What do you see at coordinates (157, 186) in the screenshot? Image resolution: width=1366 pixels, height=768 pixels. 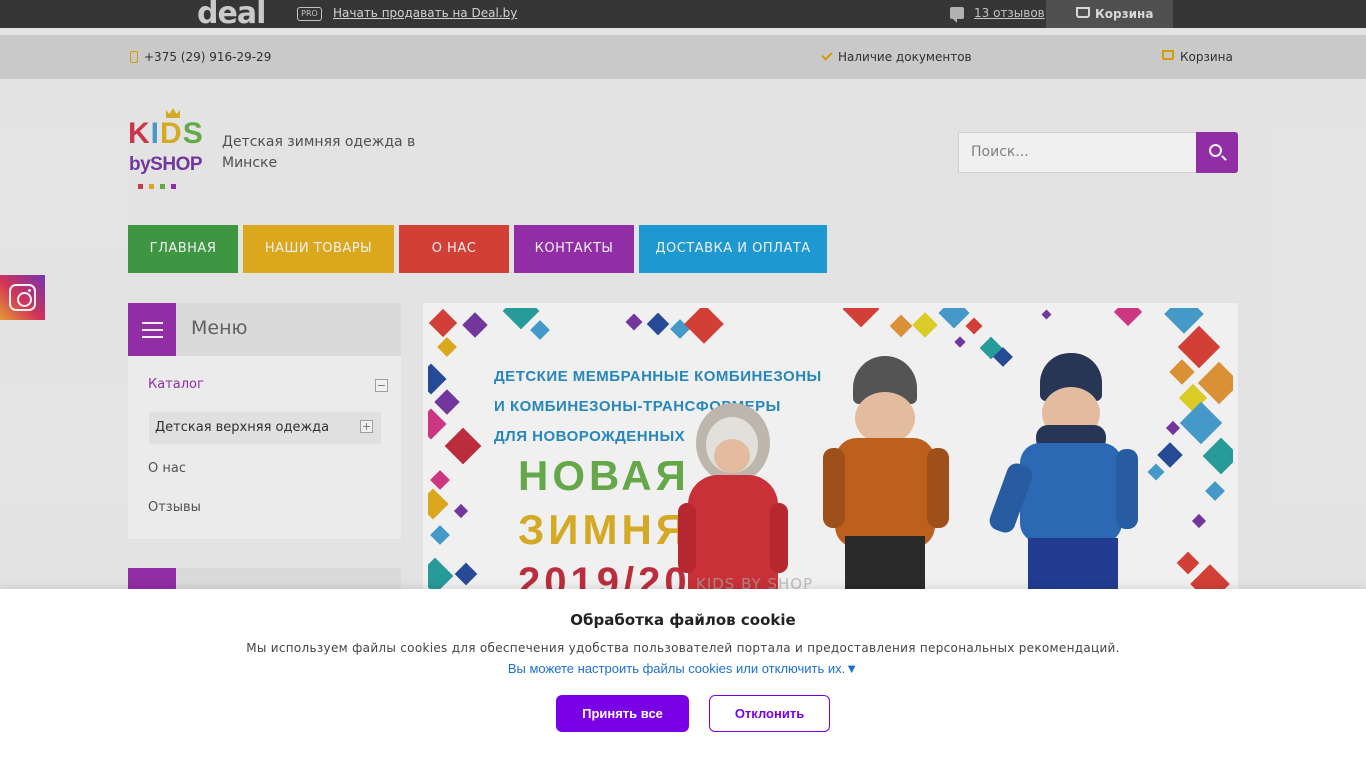 I see `logo-dots` at bounding box center [157, 186].